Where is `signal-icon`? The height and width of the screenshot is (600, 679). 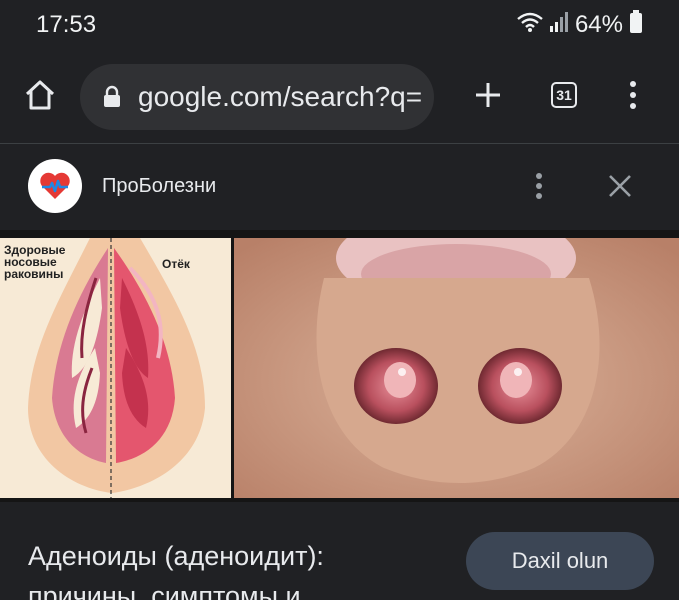 signal-icon is located at coordinates (559, 24).